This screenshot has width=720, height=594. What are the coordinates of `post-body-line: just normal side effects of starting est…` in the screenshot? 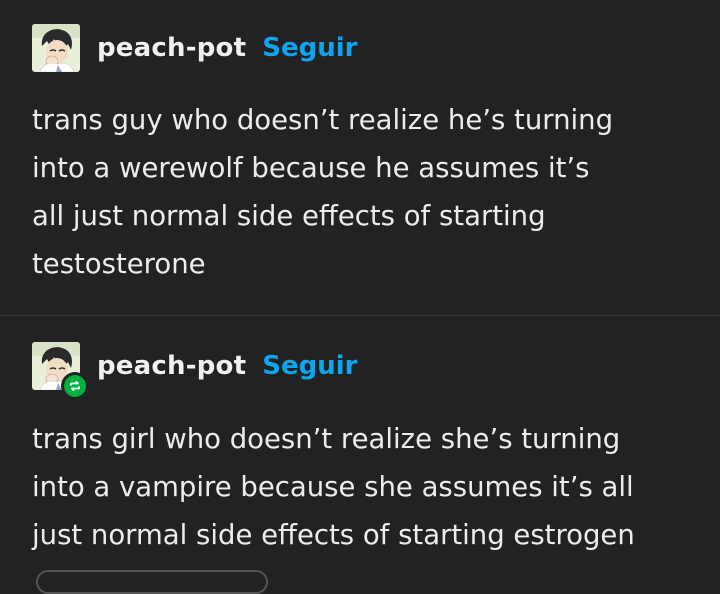 It's located at (333, 535).